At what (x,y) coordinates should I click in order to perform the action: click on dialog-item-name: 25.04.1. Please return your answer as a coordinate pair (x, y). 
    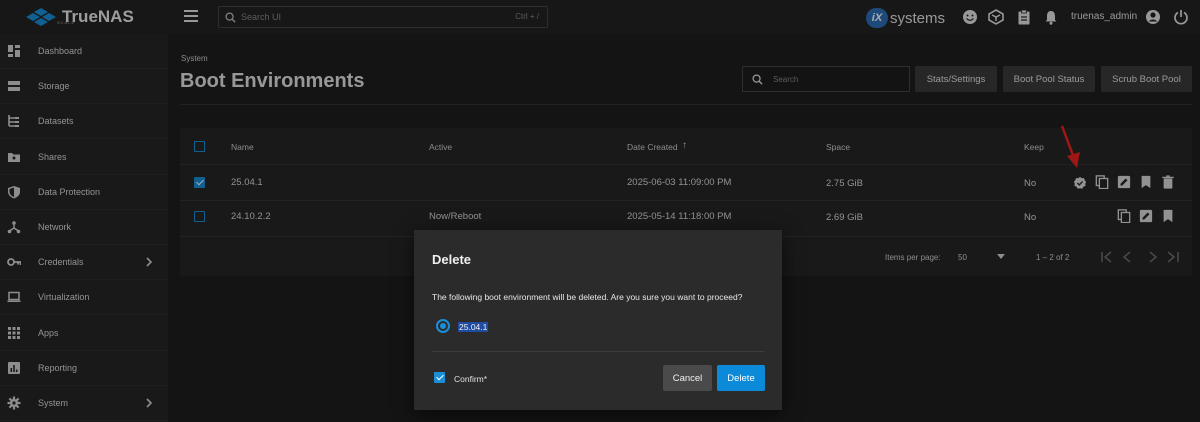
    Looking at the image, I should click on (473, 327).